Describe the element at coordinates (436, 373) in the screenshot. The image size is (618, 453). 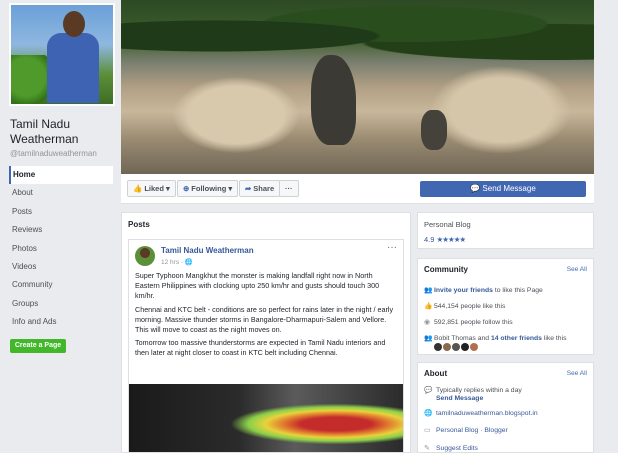
I see `about-title: About` at that location.